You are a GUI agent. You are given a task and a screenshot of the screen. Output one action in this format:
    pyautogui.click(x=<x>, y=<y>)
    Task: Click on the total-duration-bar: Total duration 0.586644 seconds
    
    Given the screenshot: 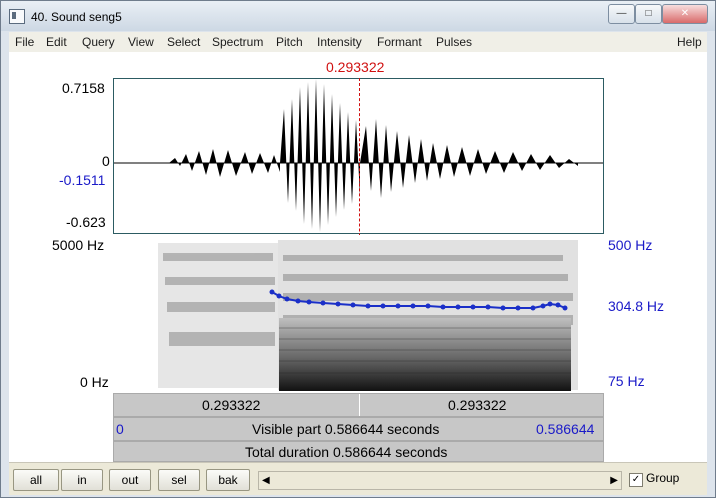 What is the action you would take?
    pyautogui.click(x=358, y=451)
    